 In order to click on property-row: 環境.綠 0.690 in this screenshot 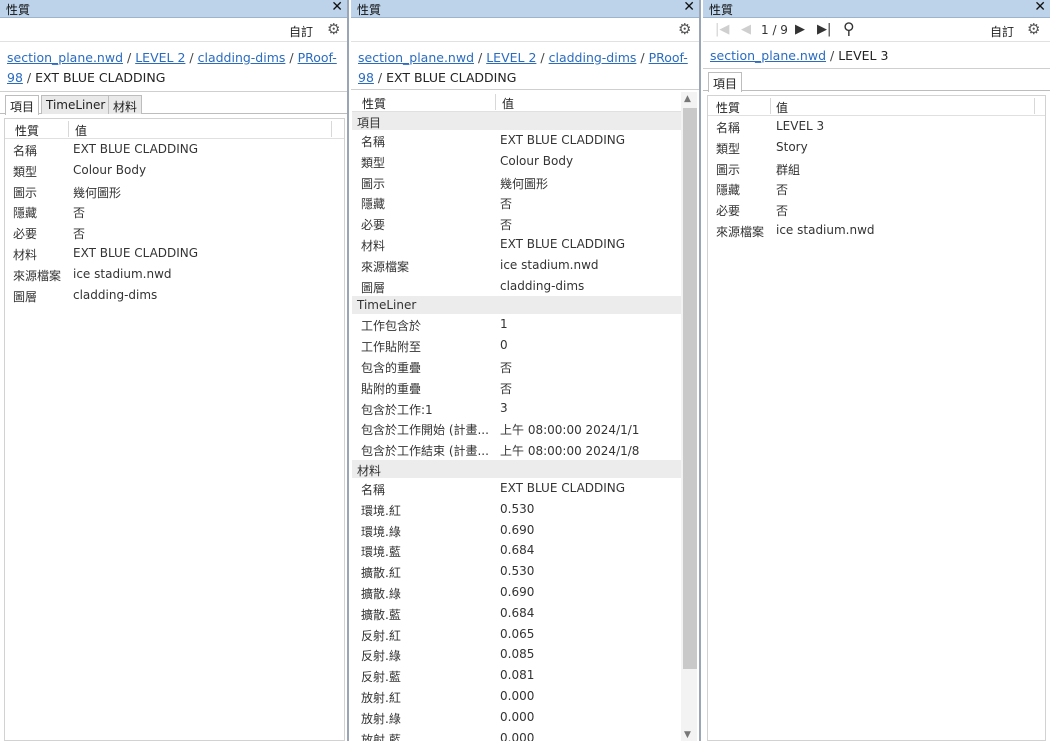, I will do `click(516, 530)`.